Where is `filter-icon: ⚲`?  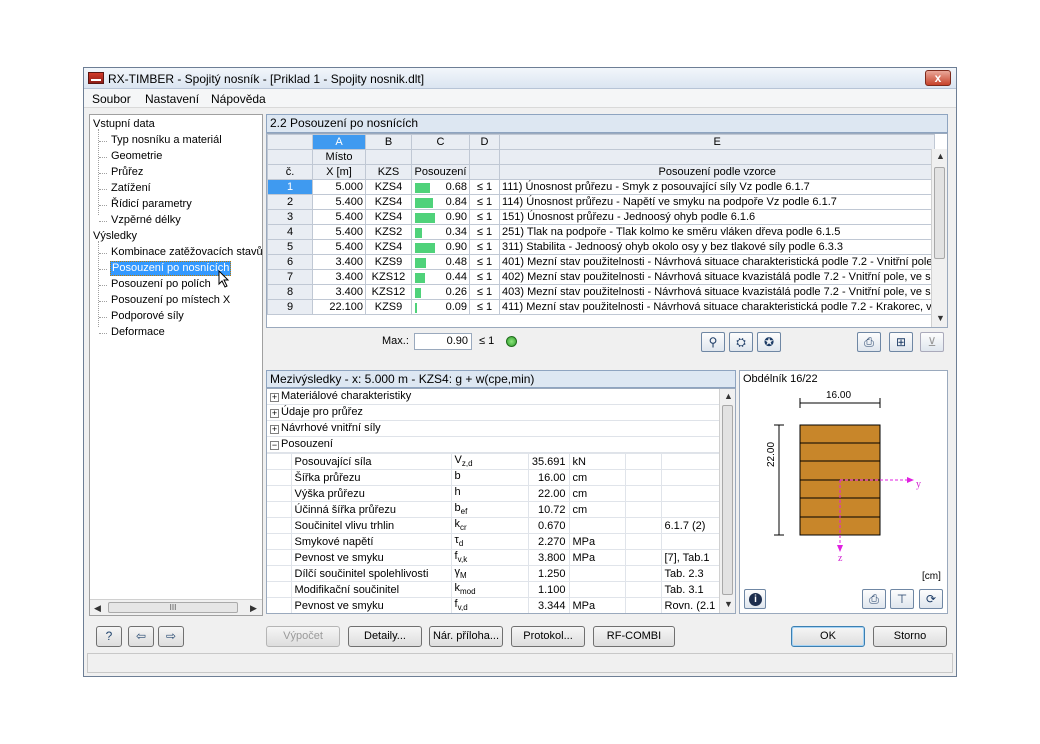
filter-icon: ⚲ is located at coordinates (713, 342).